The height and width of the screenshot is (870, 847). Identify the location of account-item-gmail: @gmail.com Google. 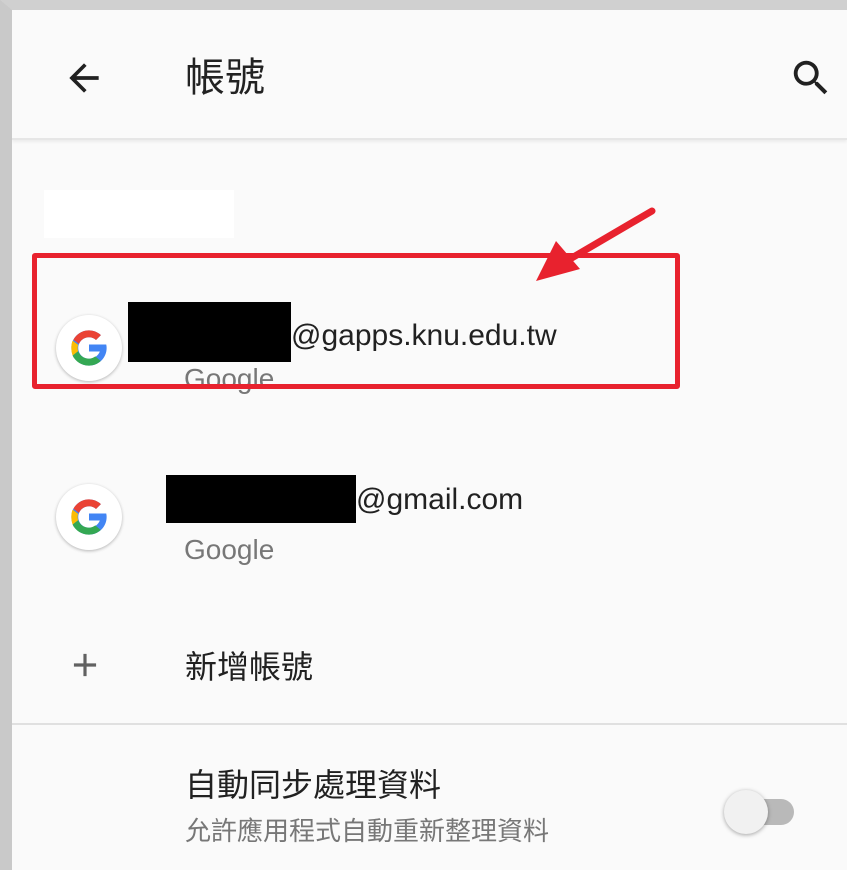
(429, 500).